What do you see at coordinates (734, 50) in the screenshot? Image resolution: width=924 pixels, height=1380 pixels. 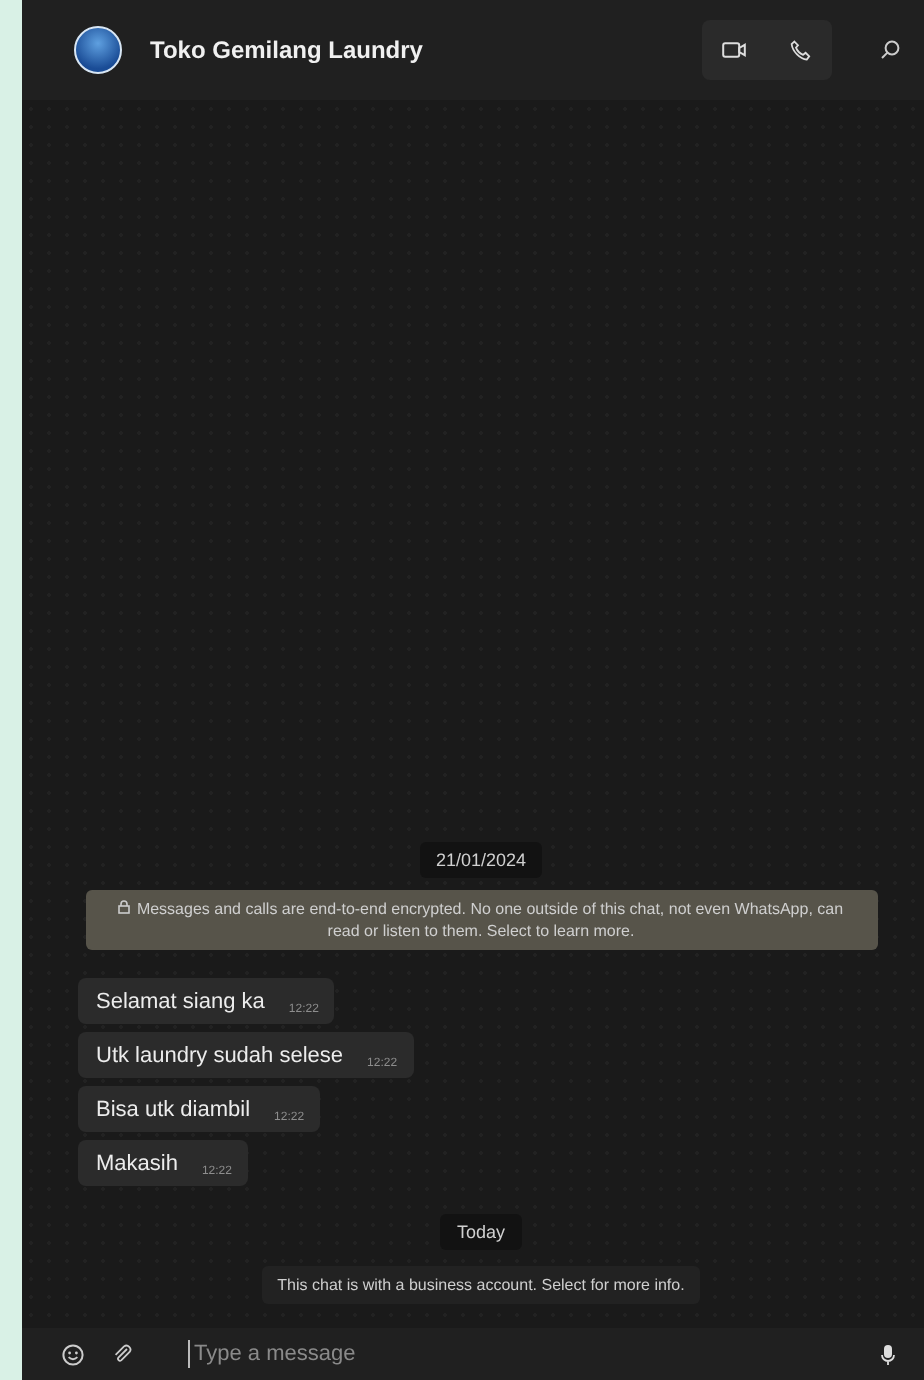 I see `video-call-icon` at bounding box center [734, 50].